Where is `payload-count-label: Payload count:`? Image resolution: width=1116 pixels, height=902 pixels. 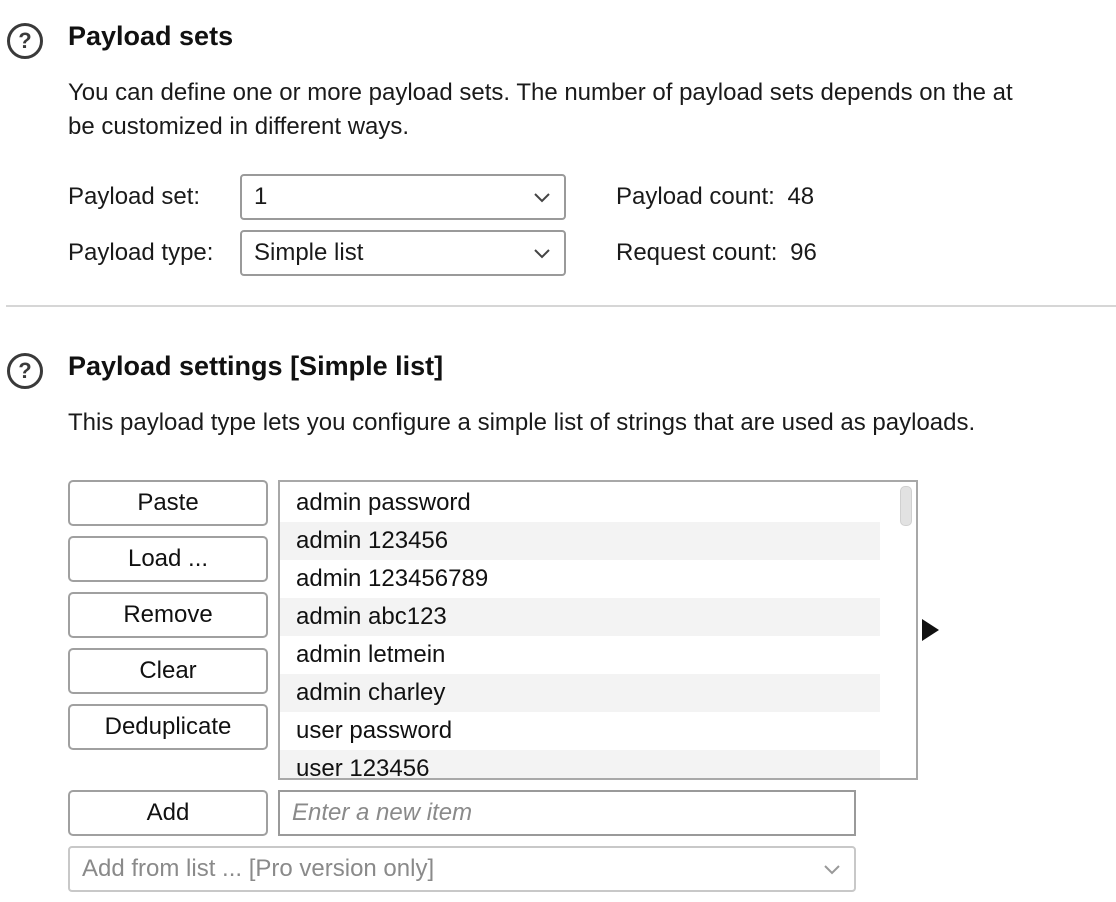 payload-count-label: Payload count: is located at coordinates (695, 196).